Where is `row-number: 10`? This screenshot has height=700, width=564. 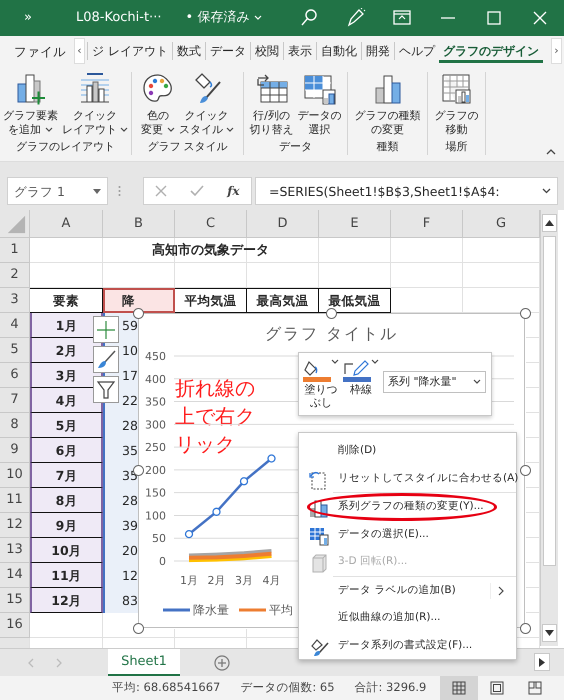 row-number: 10 is located at coordinates (15, 475).